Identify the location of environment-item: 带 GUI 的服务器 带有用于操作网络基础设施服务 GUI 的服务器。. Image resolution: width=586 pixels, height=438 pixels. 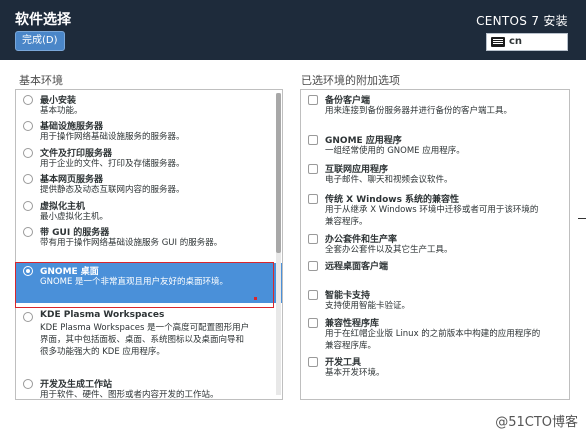
(149, 239).